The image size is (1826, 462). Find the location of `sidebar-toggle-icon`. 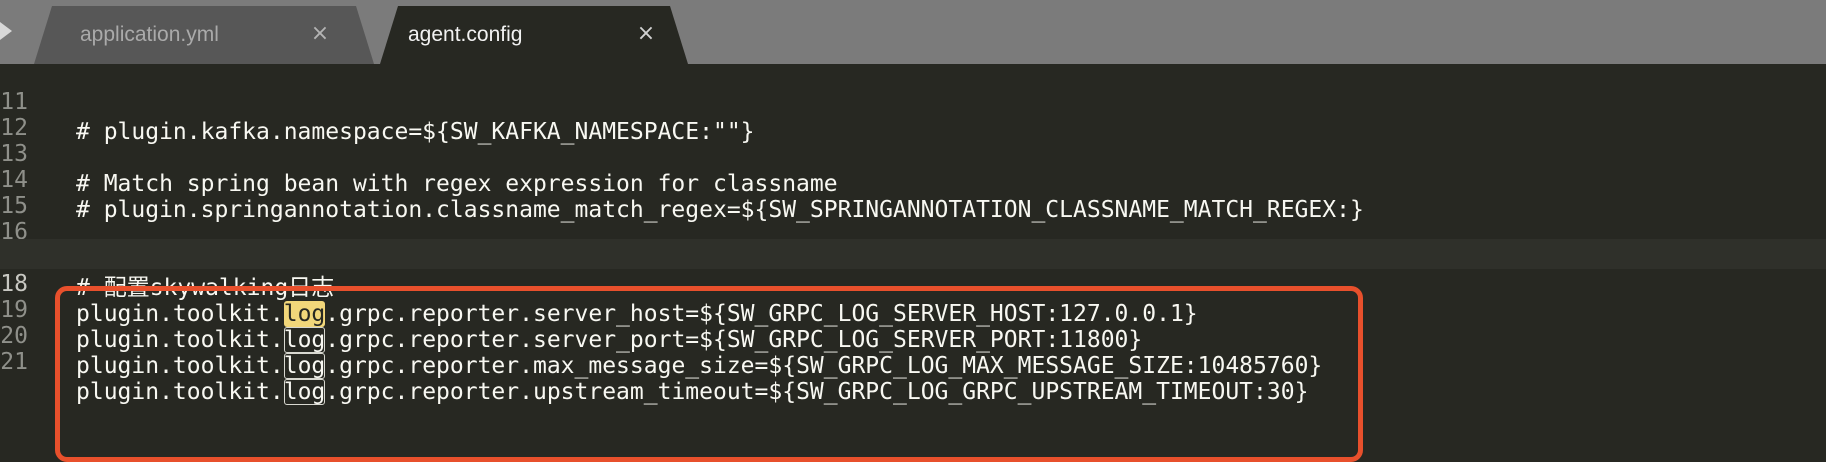

sidebar-toggle-icon is located at coordinates (6, 31).